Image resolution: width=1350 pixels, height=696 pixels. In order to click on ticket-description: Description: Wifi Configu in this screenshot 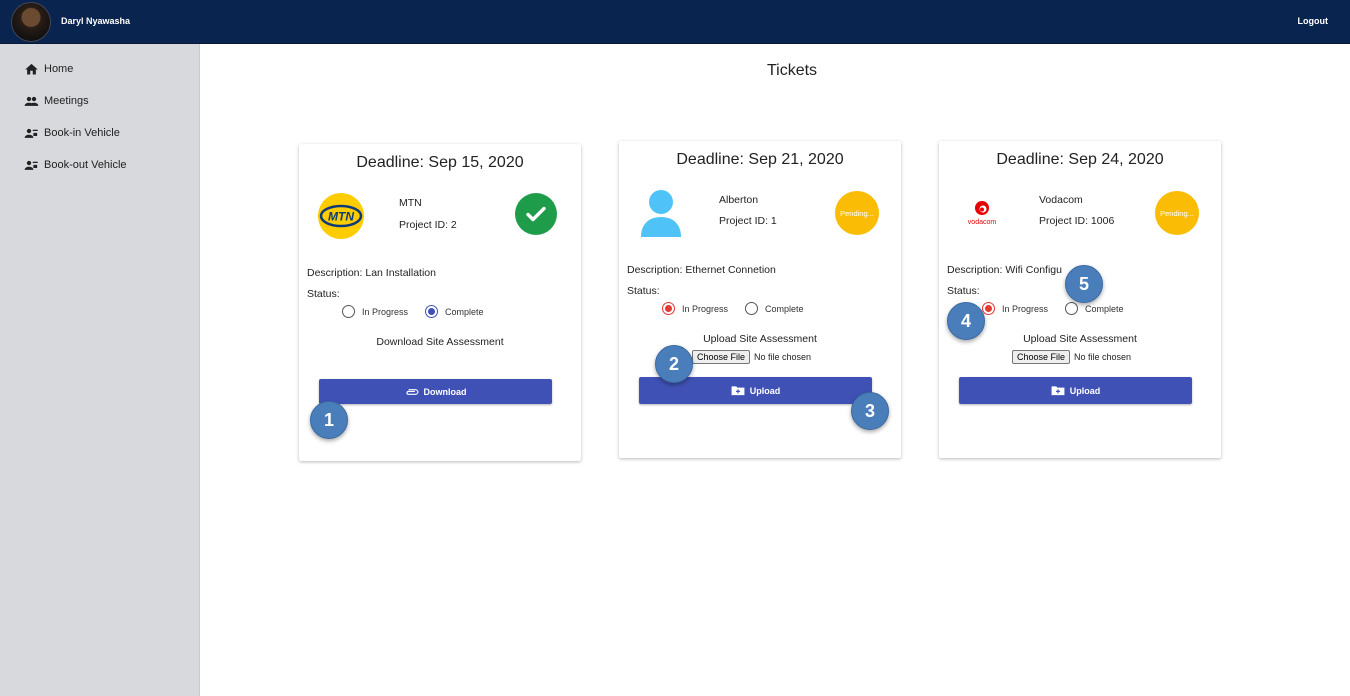, I will do `click(1004, 270)`.